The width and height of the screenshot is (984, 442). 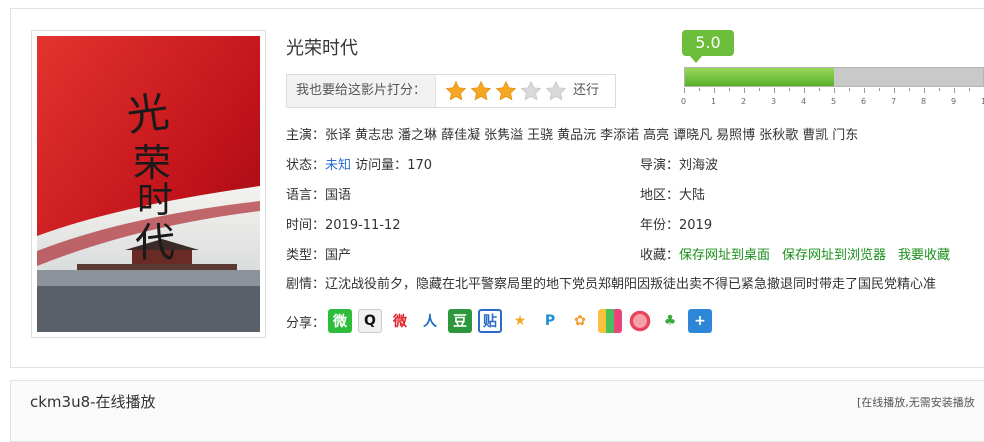 What do you see at coordinates (374, 135) in the screenshot?
I see `actor-link: 黄志忠` at bounding box center [374, 135].